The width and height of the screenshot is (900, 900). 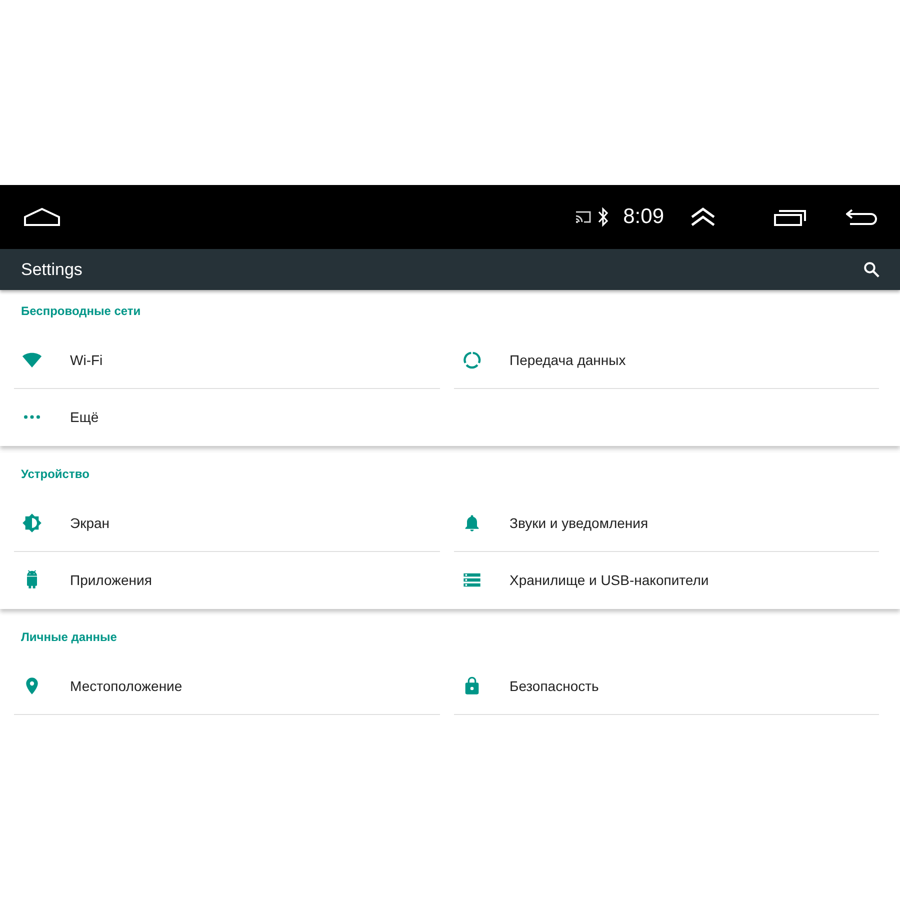 What do you see at coordinates (32, 523) in the screenshot?
I see `brightness-icon` at bounding box center [32, 523].